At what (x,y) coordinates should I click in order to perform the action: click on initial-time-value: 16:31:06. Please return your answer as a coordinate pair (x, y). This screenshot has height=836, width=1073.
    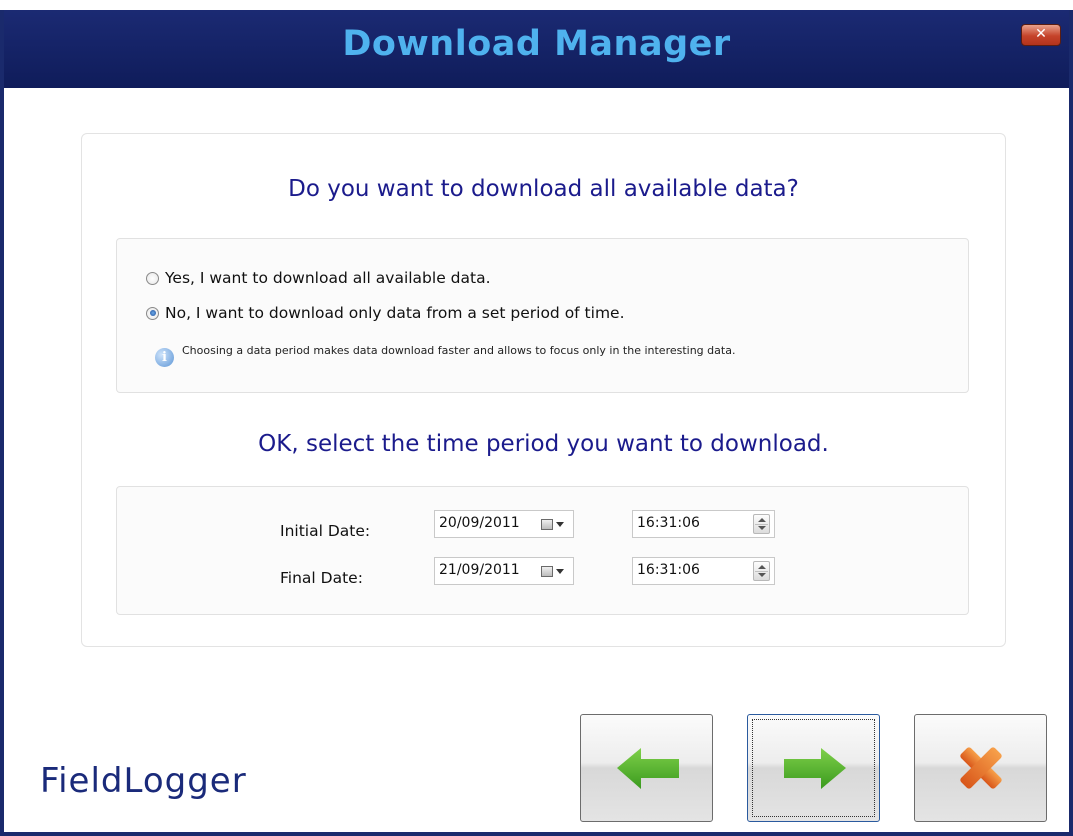
    Looking at the image, I should click on (668, 523).